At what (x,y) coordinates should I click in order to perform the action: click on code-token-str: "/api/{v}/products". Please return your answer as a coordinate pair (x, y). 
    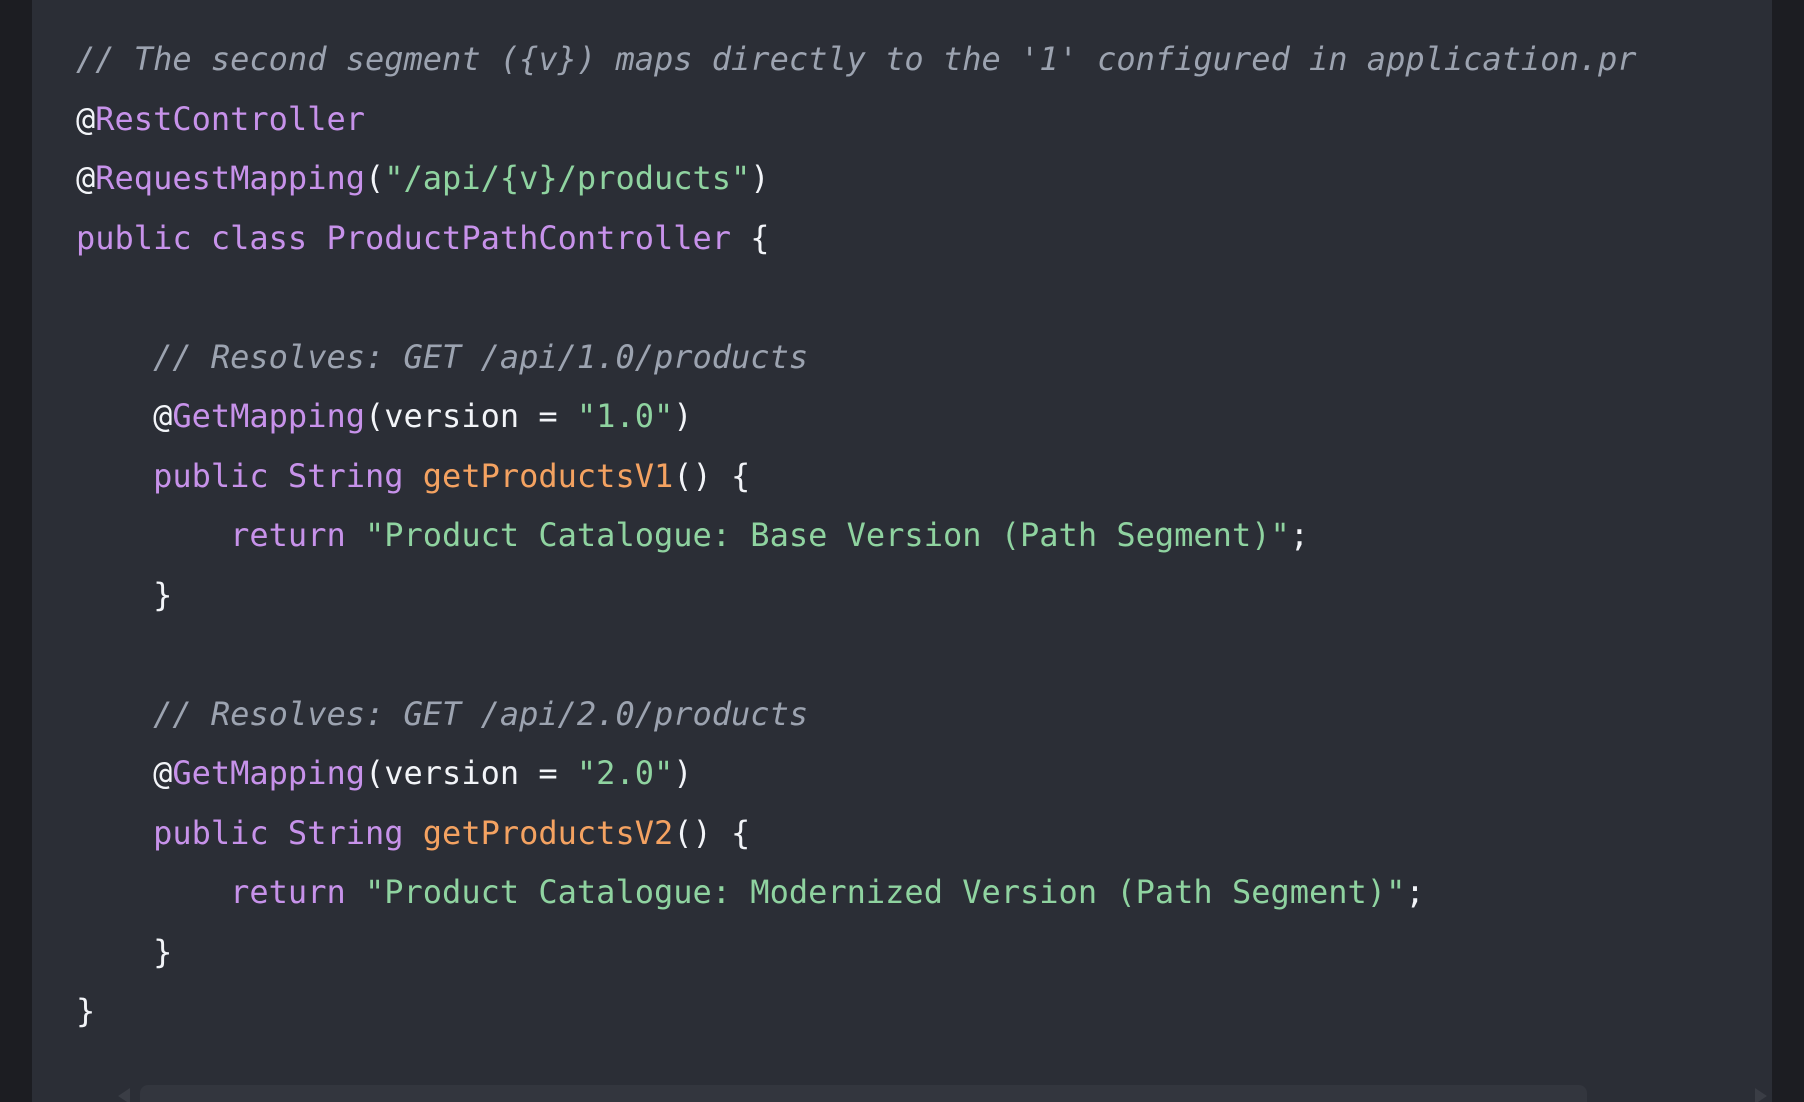
    Looking at the image, I should click on (567, 178).